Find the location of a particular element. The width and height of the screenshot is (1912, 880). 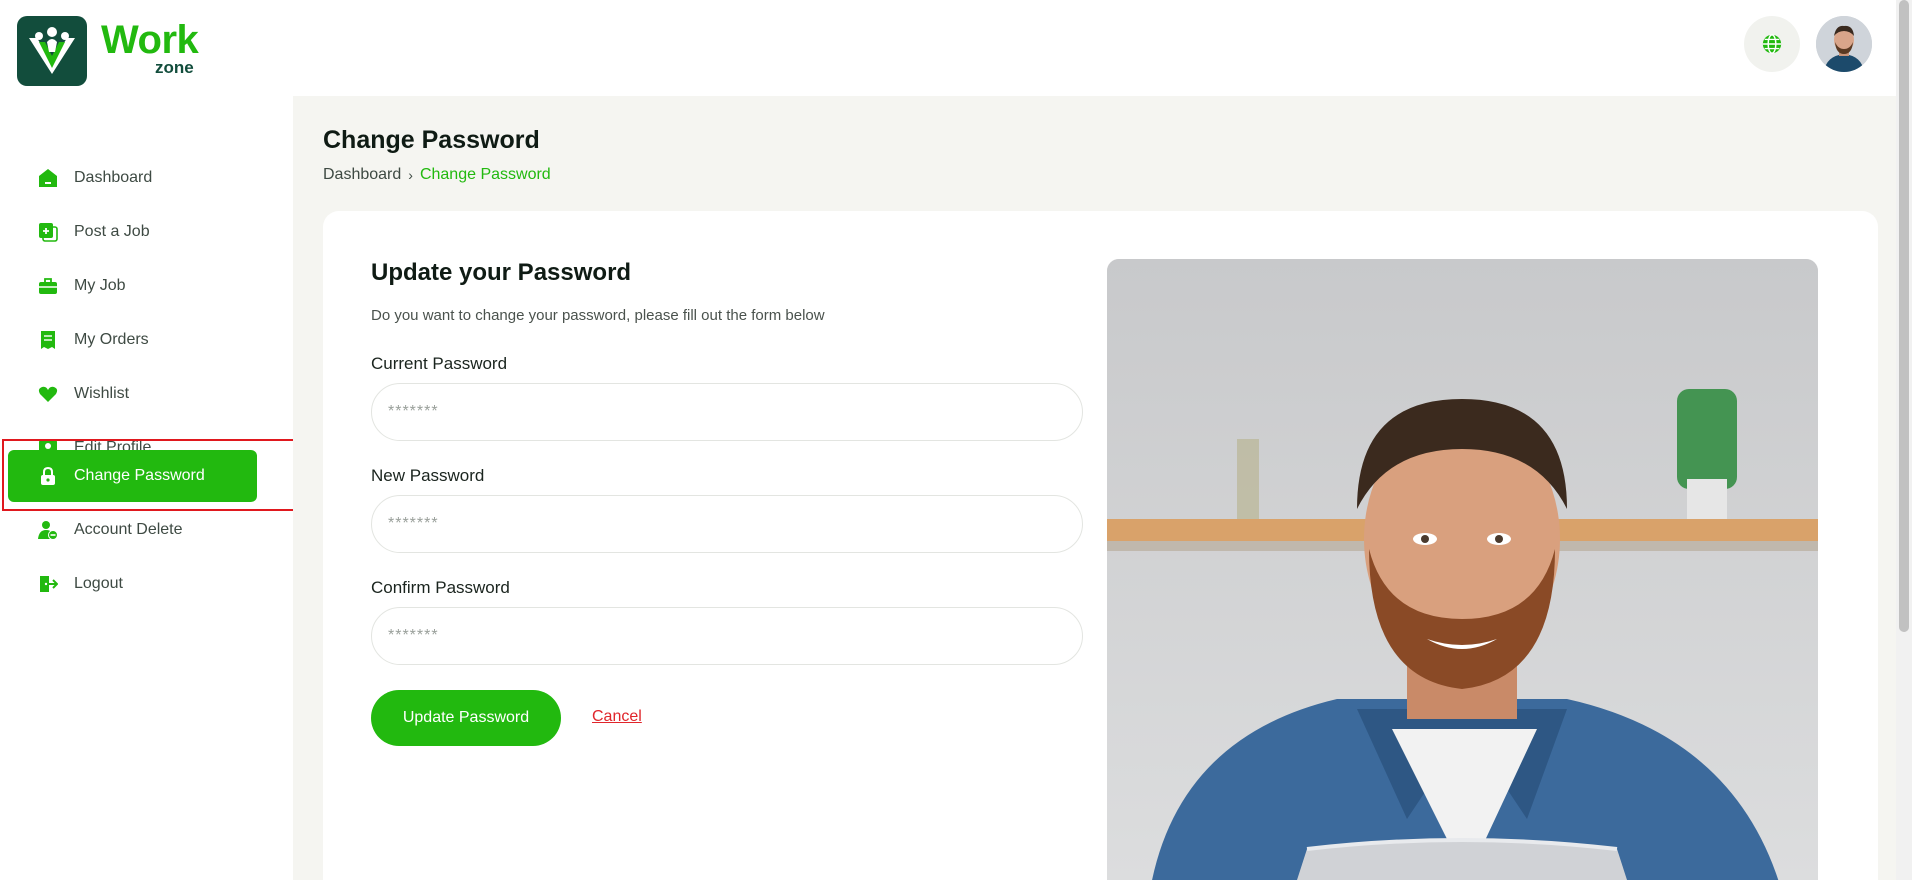

sidebar-item-label: Account Delete is located at coordinates (128, 529).